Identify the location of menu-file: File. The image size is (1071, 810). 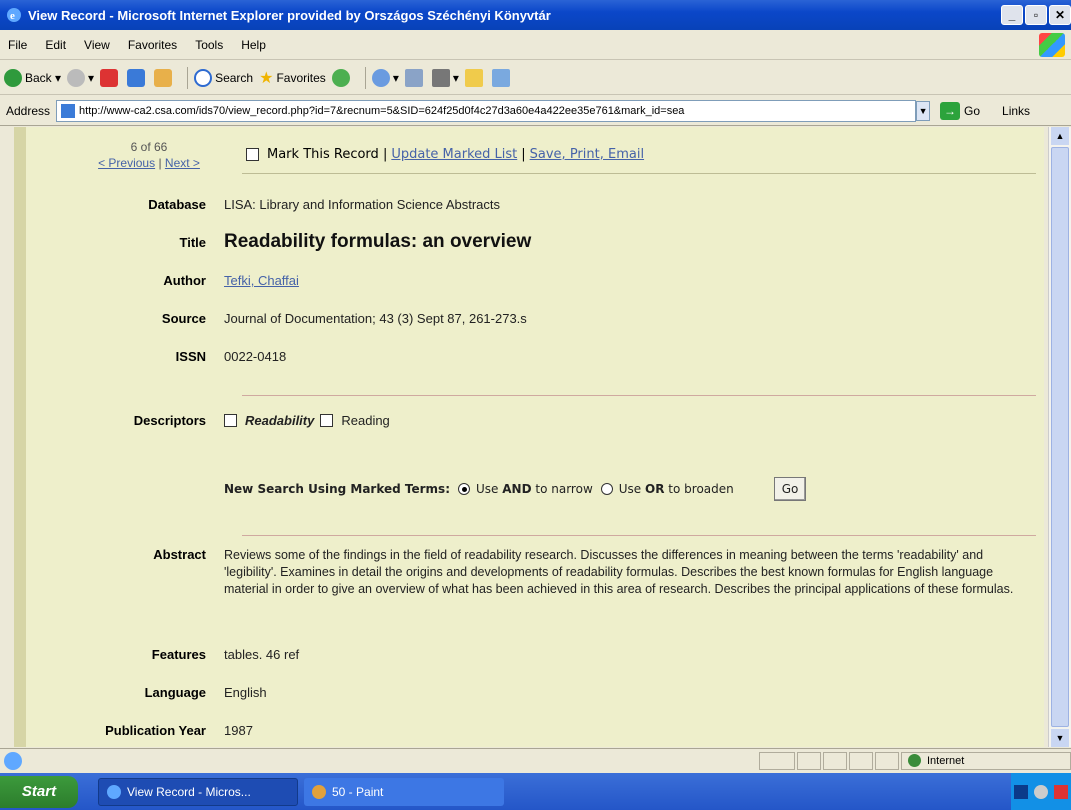
(17, 45).